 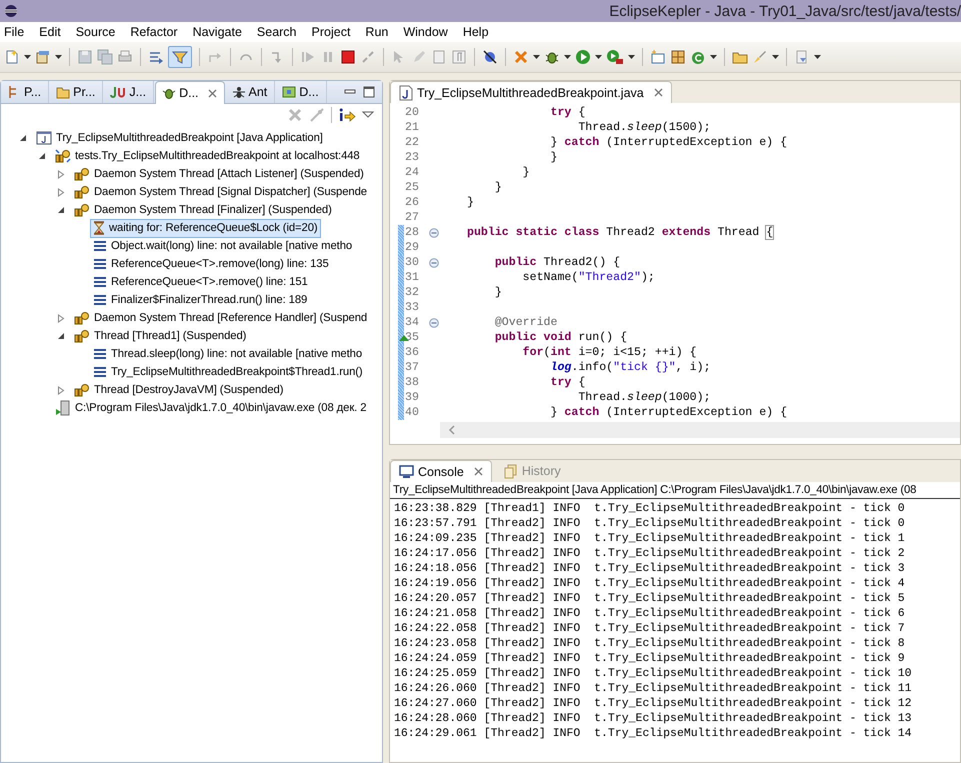 I want to click on view-tab: Ant, so click(x=251, y=92).